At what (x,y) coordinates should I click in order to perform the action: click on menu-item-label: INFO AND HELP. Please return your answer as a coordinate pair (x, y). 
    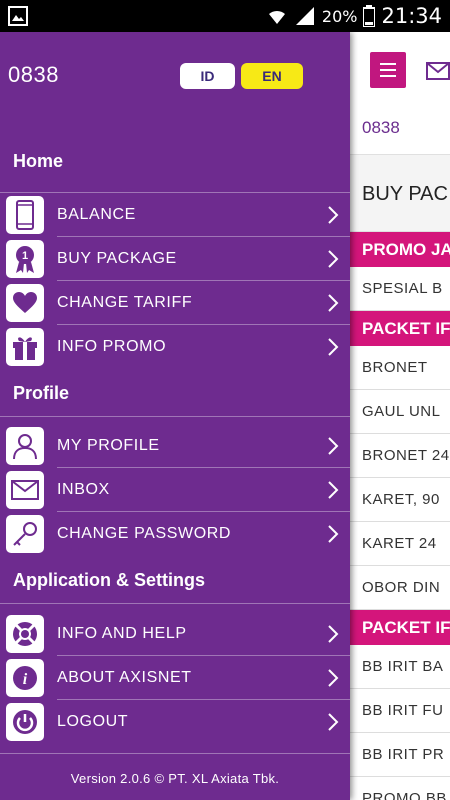
    Looking at the image, I should click on (122, 633).